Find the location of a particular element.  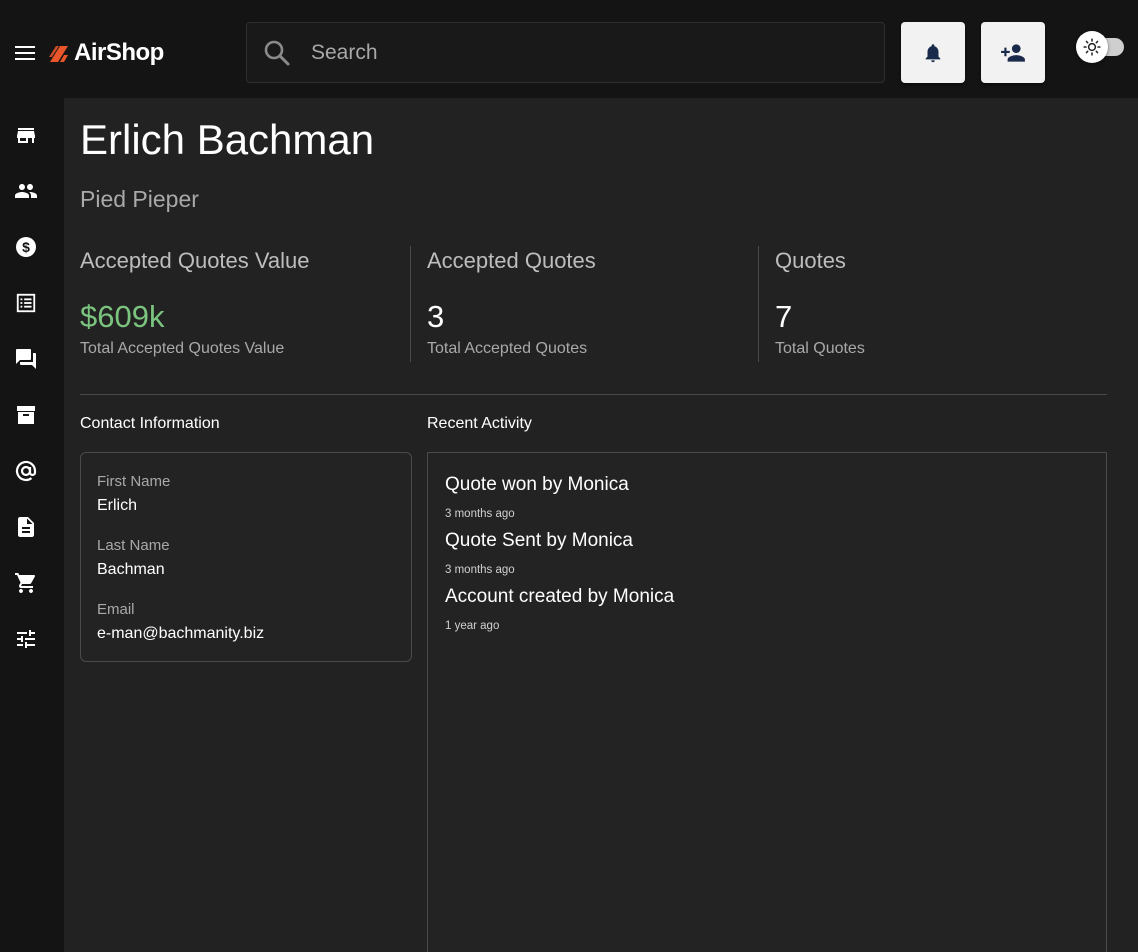

menu-button is located at coordinates (25, 53).